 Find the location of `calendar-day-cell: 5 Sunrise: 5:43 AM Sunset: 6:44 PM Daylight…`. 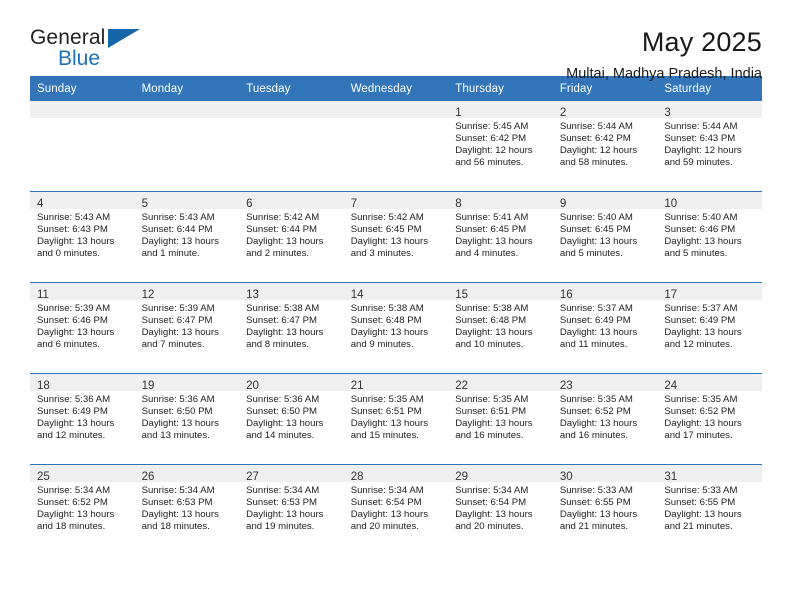

calendar-day-cell: 5 Sunrise: 5:43 AM Sunset: 6:44 PM Daylight… is located at coordinates (187, 237).